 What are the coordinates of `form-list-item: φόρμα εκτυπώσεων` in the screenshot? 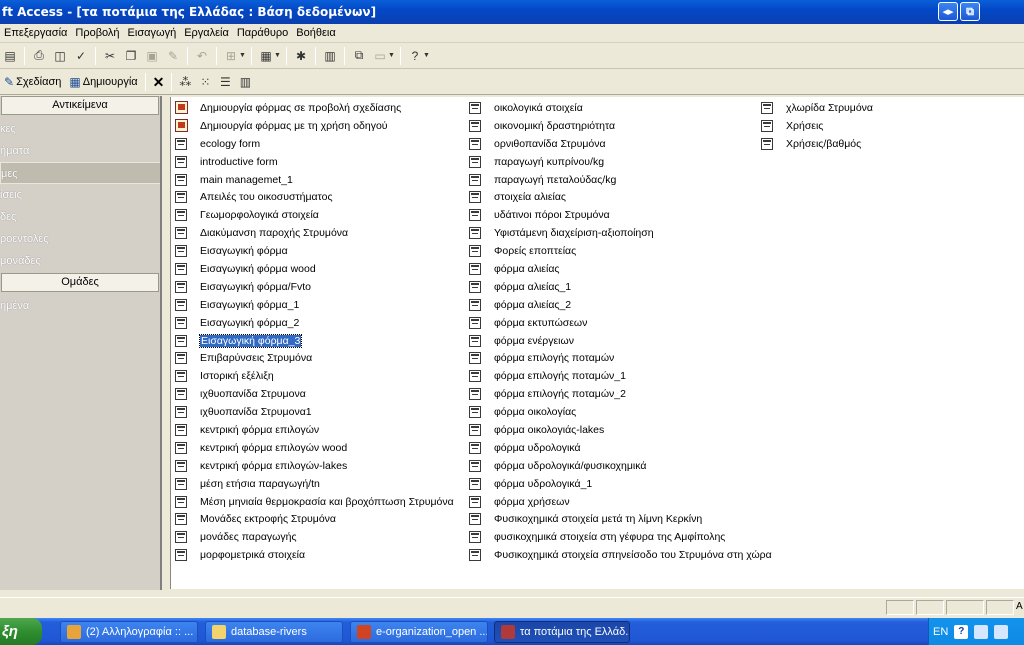 It's located at (618, 323).